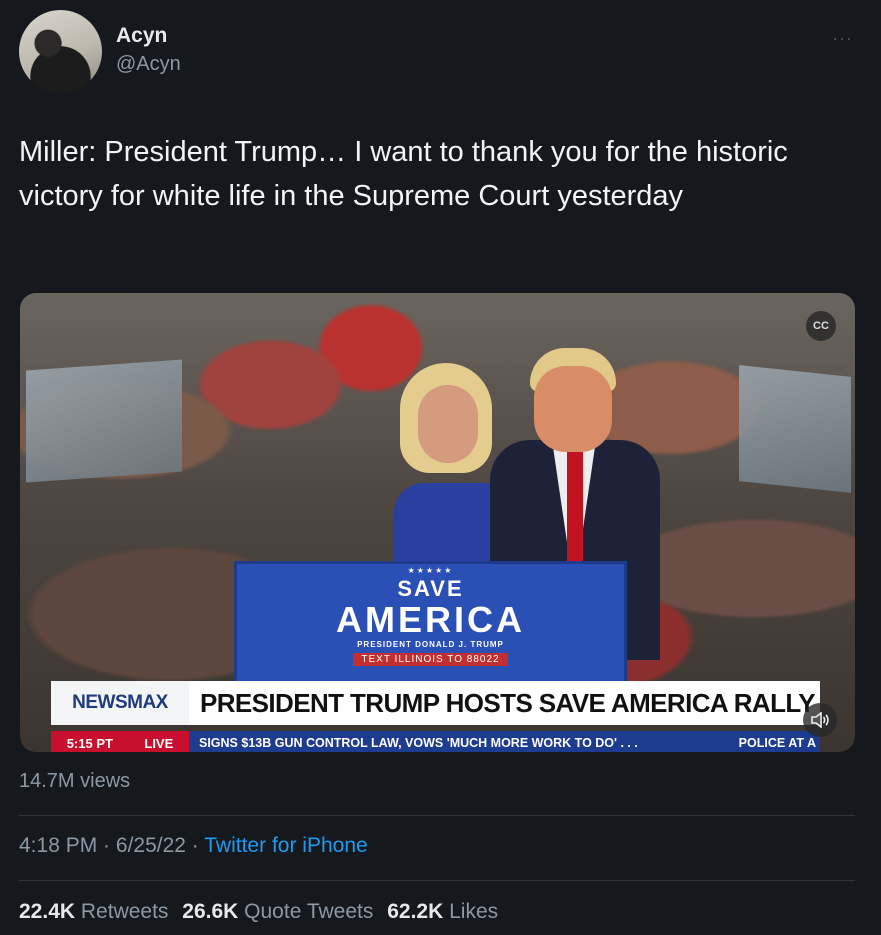  I want to click on podium-text-line: TEXT ILLINOIS TO 88022, so click(430, 659).